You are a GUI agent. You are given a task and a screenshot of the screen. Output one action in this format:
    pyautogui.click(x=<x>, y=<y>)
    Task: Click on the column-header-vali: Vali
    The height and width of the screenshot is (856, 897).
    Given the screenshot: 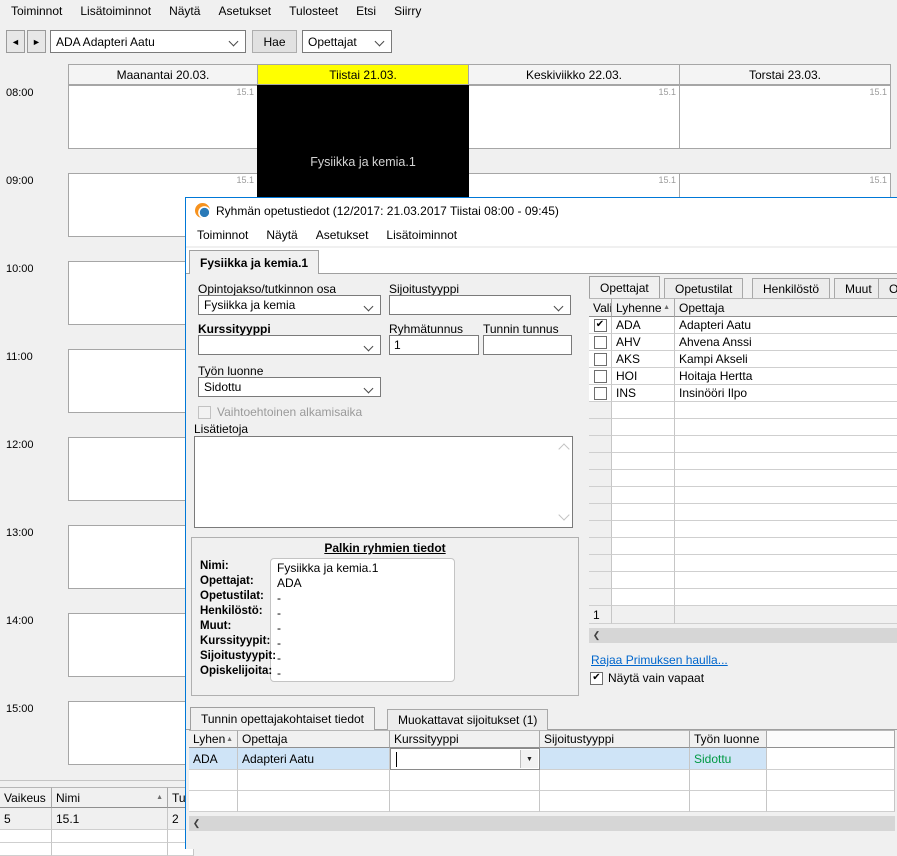 What is the action you would take?
    pyautogui.click(x=600, y=307)
    